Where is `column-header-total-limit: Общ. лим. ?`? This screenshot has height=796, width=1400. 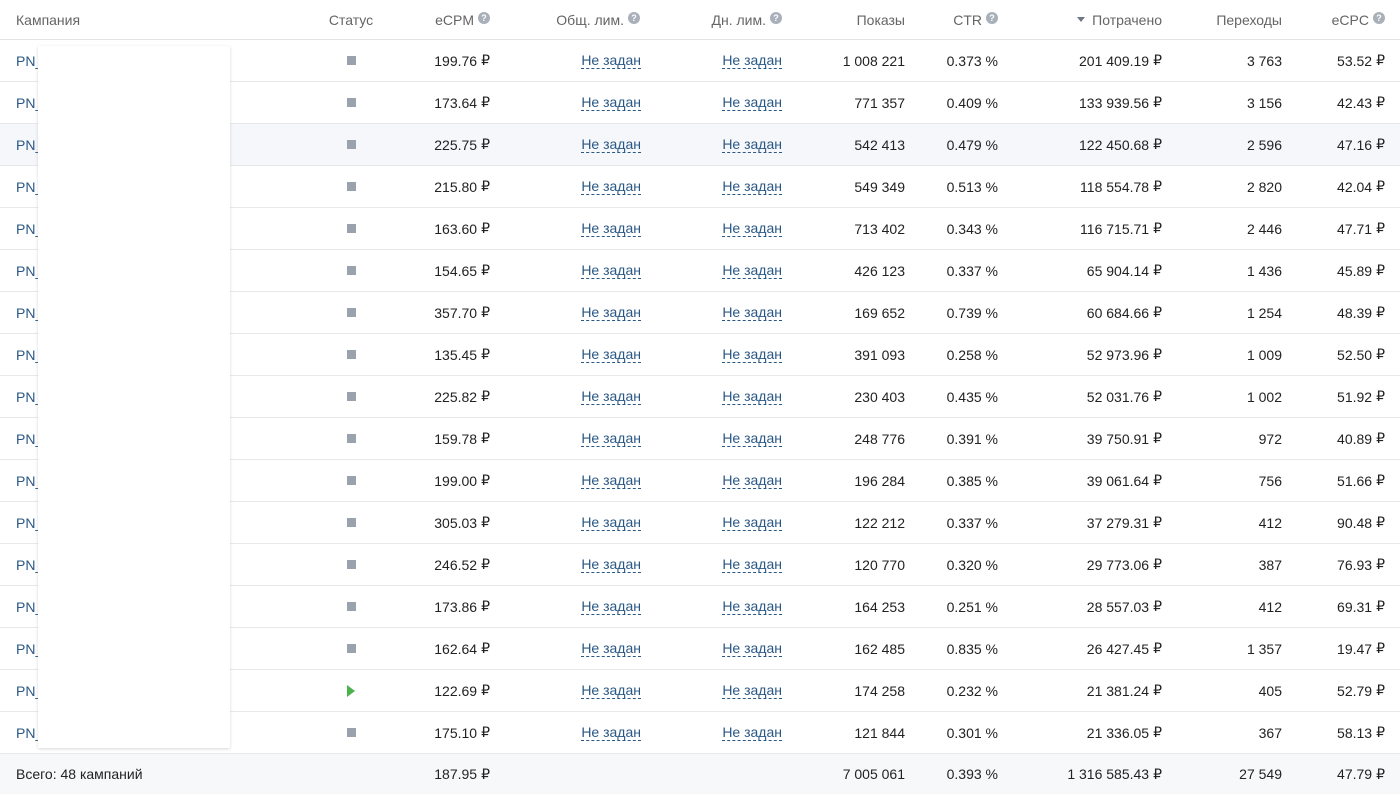 column-header-total-limit: Общ. лим. ? is located at coordinates (580, 19).